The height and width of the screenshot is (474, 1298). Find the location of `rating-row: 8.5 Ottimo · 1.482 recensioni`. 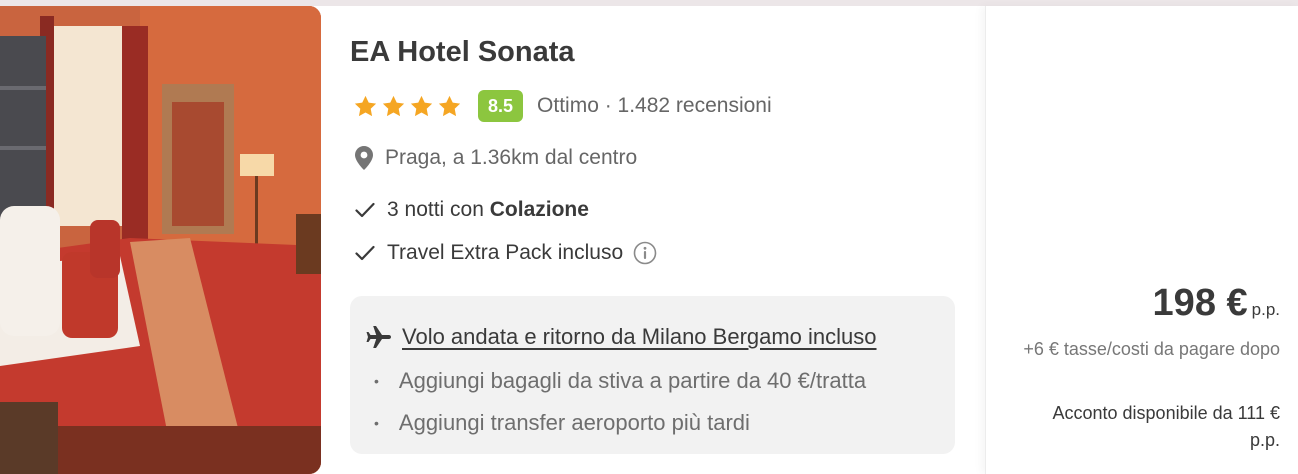

rating-row: 8.5 Ottimo · 1.482 recensioni is located at coordinates (562, 106).